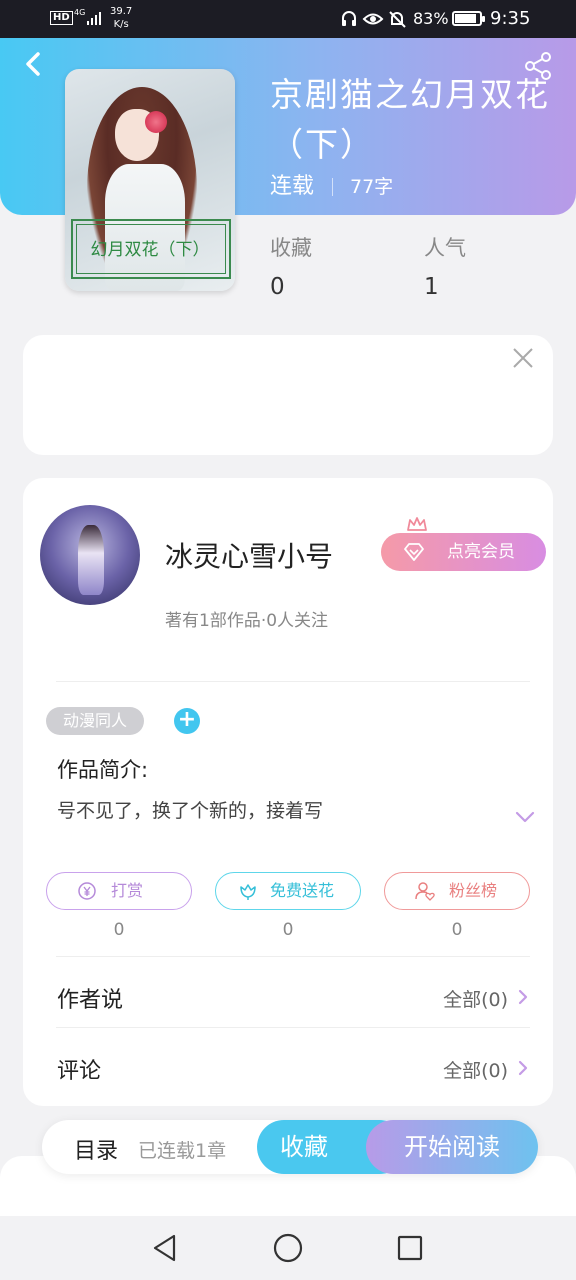  What do you see at coordinates (33, 64) in the screenshot?
I see `back-icon` at bounding box center [33, 64].